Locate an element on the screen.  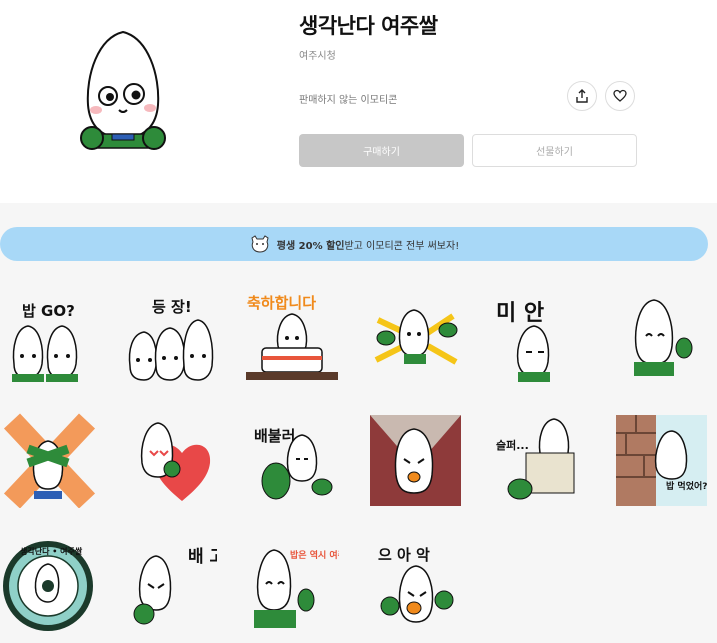
mascot-icon is located at coordinates (260, 244).